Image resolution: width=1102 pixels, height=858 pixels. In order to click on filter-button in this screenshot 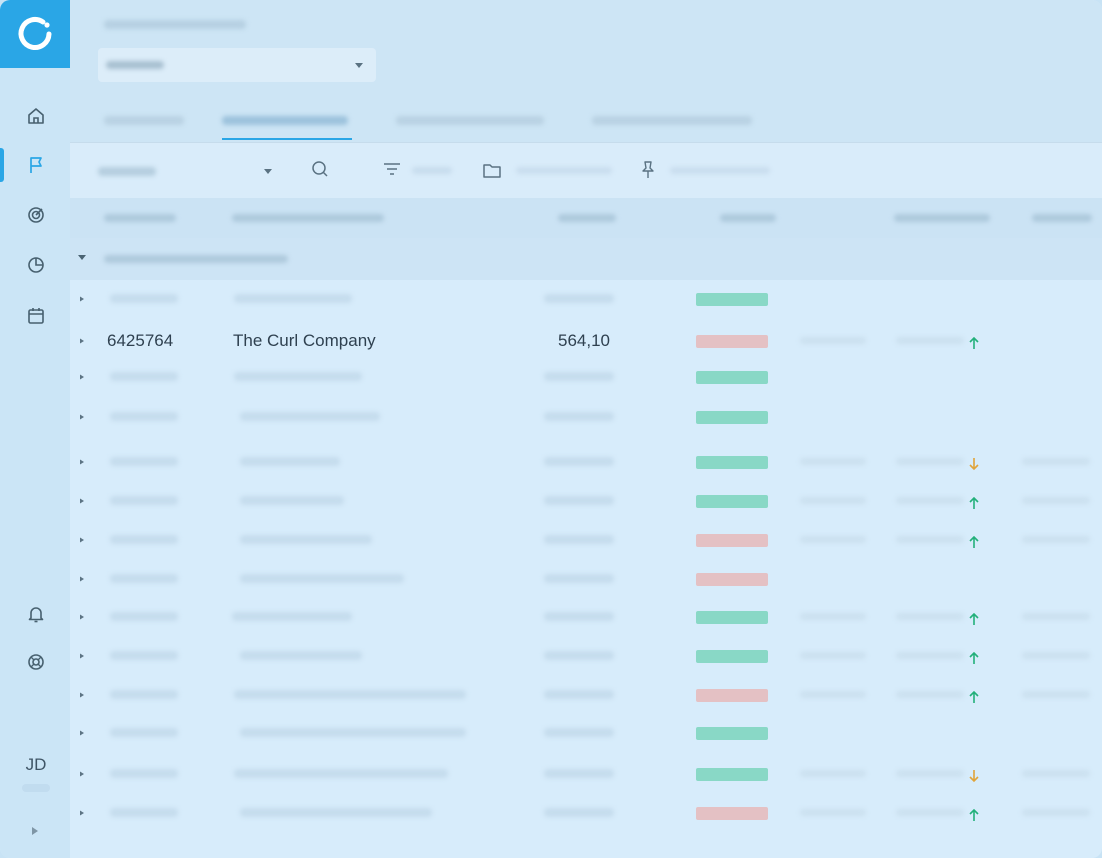, I will do `click(392, 169)`.